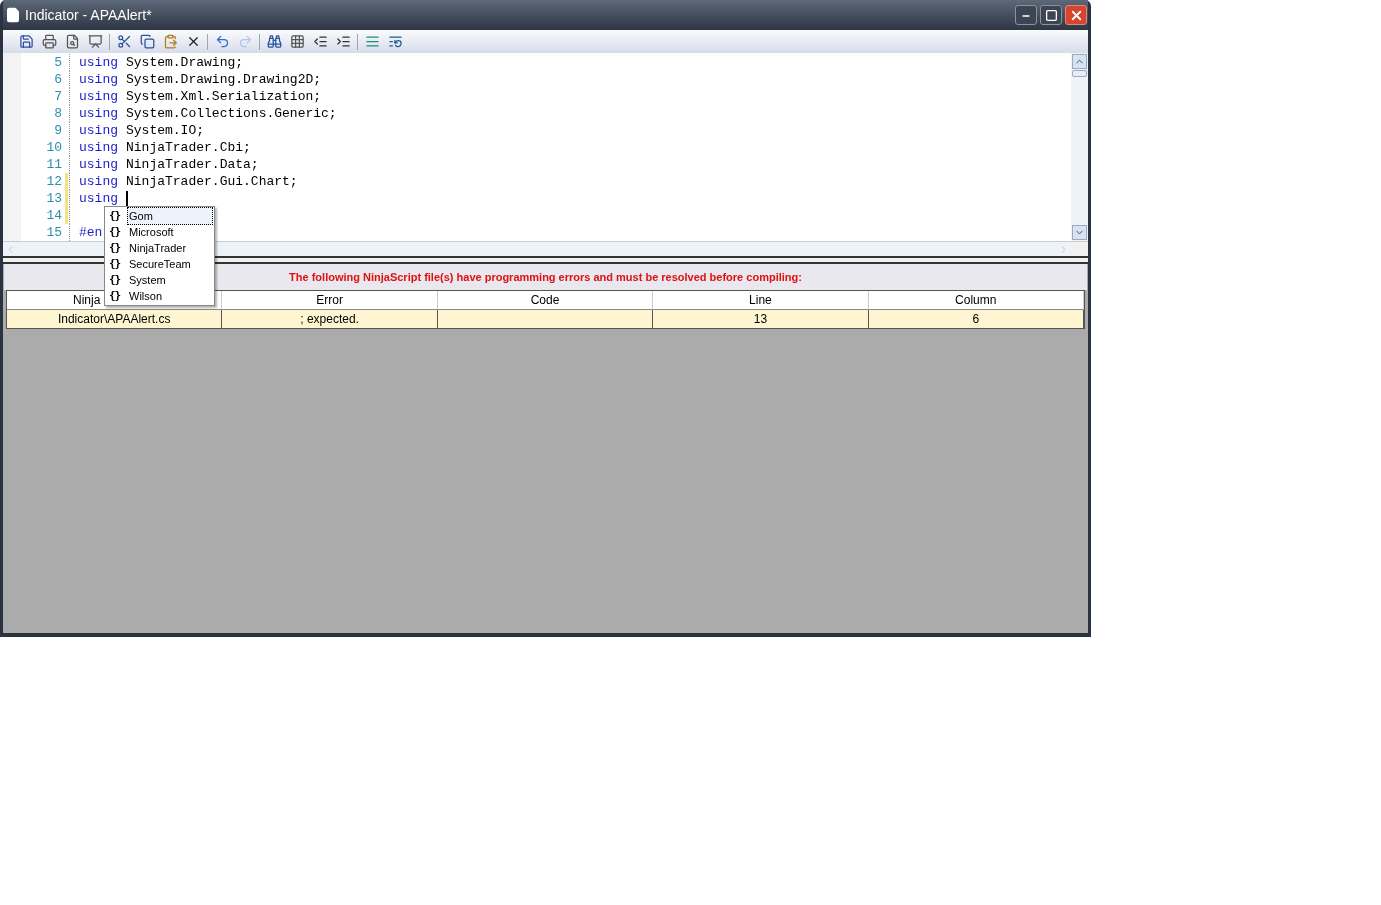 The image size is (1381, 905). I want to click on maximize-button, so click(1051, 15).